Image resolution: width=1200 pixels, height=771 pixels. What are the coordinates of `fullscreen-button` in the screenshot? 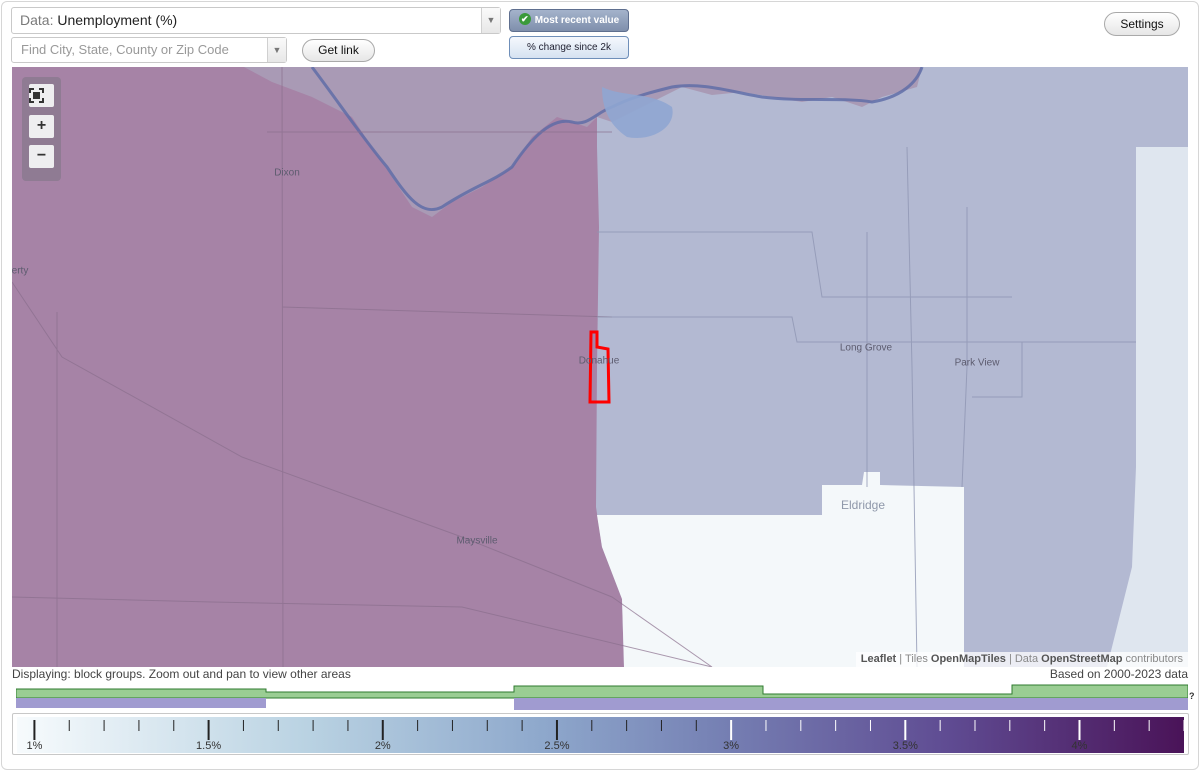 It's located at (41, 95).